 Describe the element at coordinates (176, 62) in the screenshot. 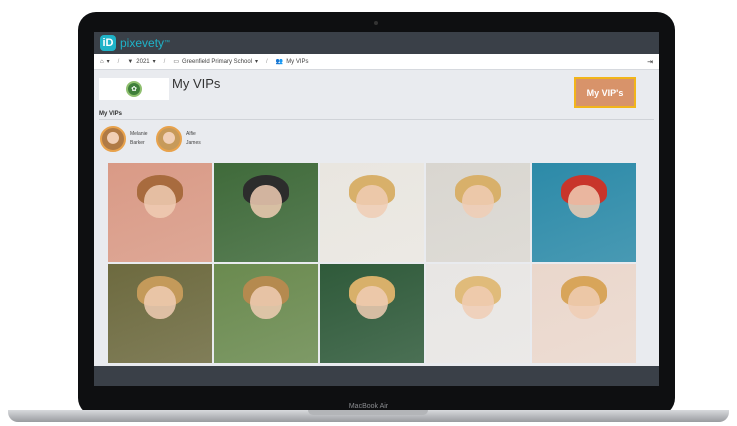

I see `school-icon: ▭` at that location.